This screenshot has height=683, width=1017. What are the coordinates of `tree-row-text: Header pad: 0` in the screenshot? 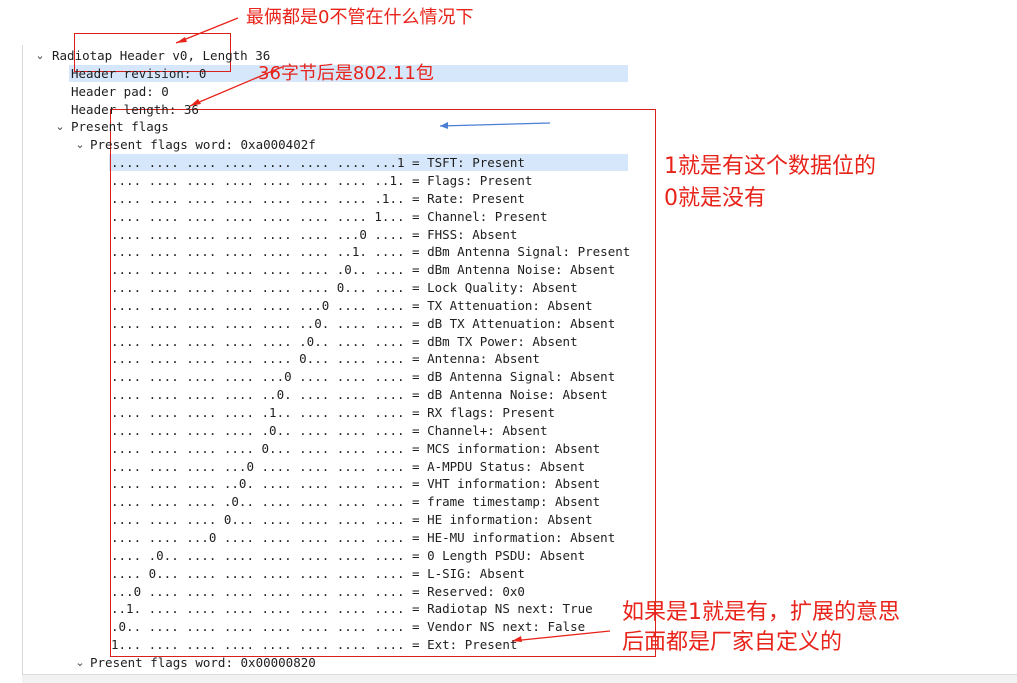 It's located at (120, 91).